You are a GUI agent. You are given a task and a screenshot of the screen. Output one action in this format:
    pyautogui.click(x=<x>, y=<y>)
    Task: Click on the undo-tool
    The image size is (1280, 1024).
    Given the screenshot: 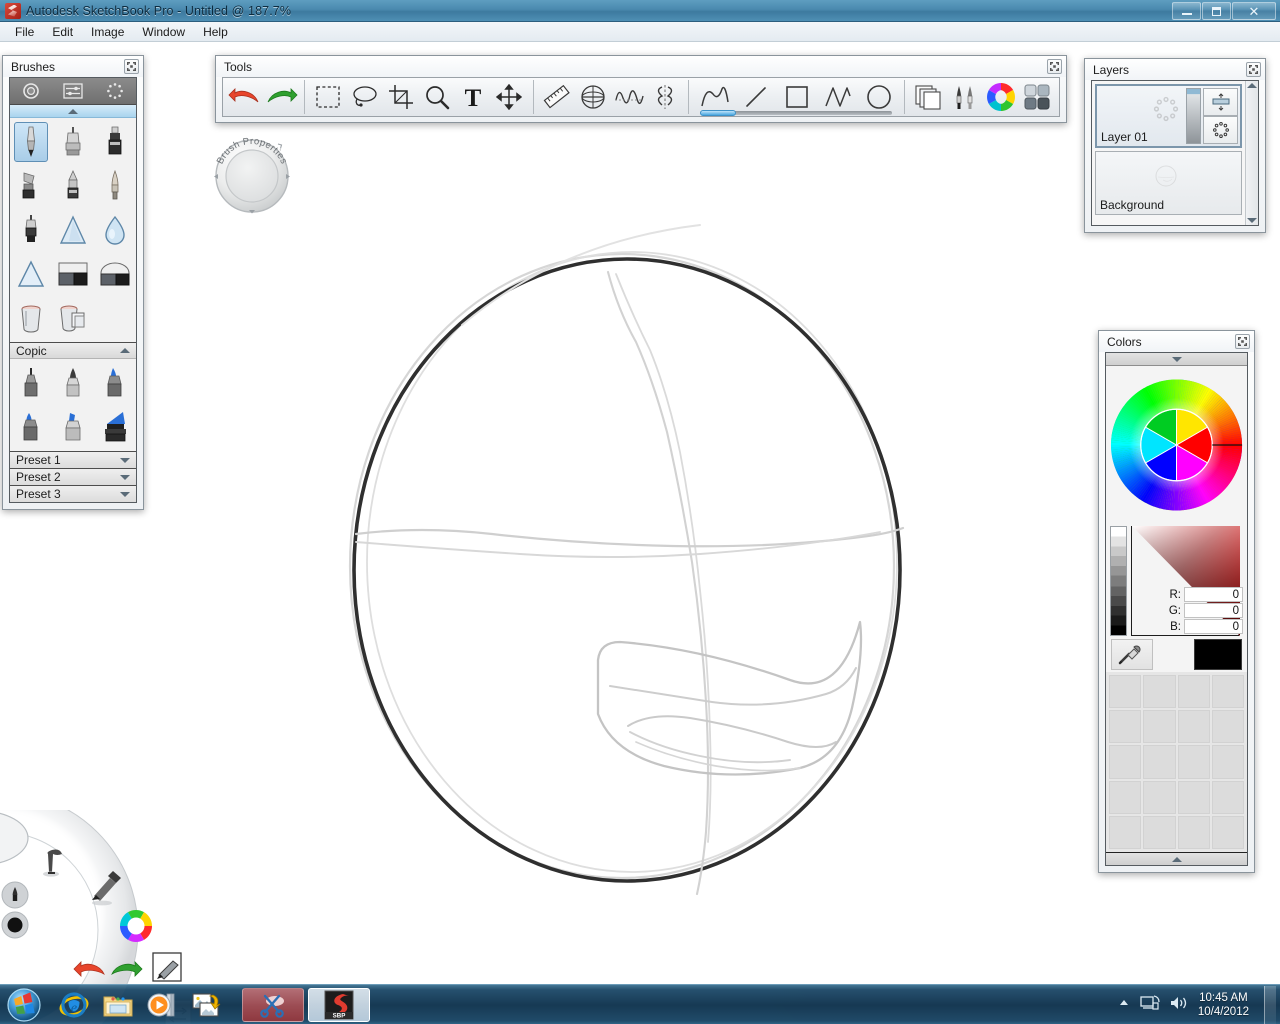 What is the action you would take?
    pyautogui.click(x=245, y=97)
    